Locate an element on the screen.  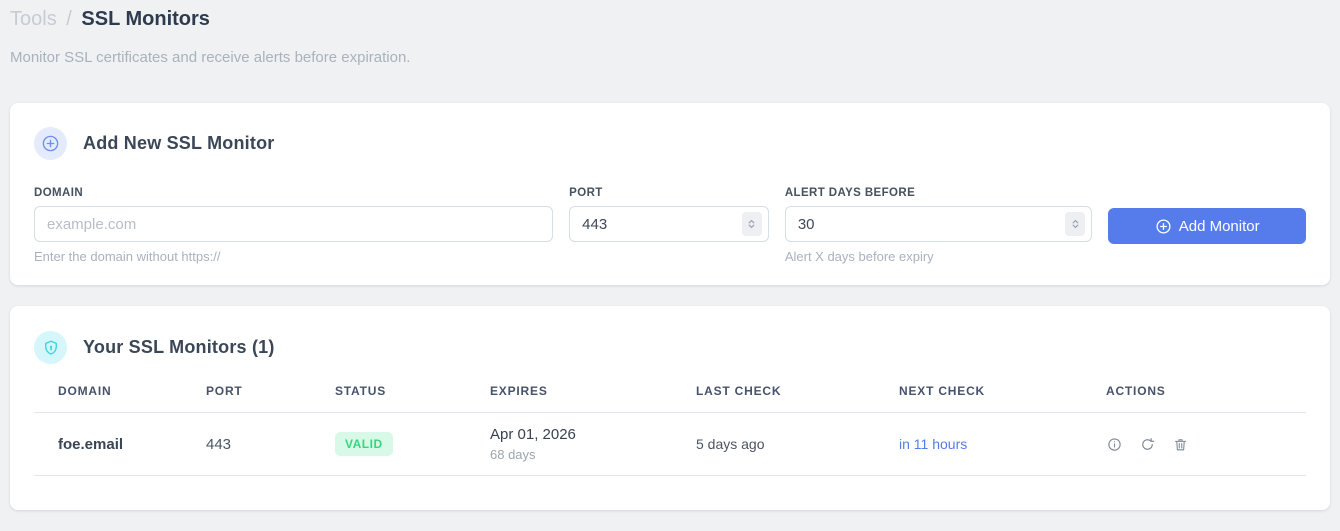
column-header-domain: DOMAIN is located at coordinates (120, 391).